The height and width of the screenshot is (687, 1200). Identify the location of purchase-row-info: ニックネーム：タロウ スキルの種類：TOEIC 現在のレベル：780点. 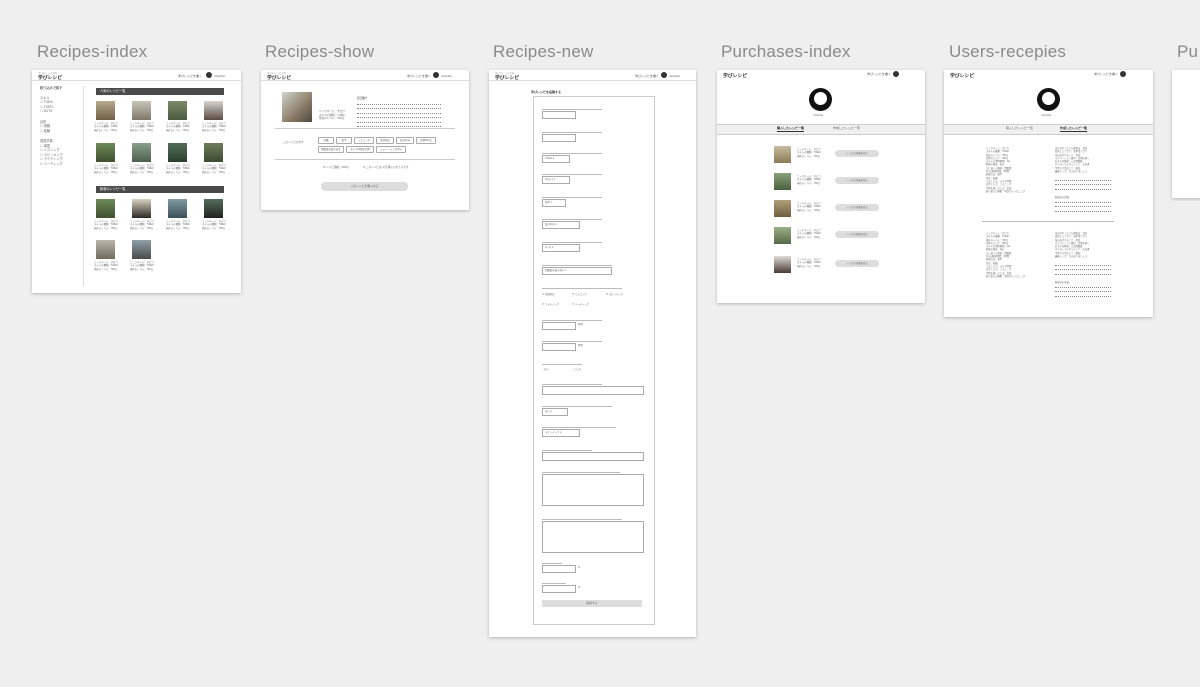
(809, 263).